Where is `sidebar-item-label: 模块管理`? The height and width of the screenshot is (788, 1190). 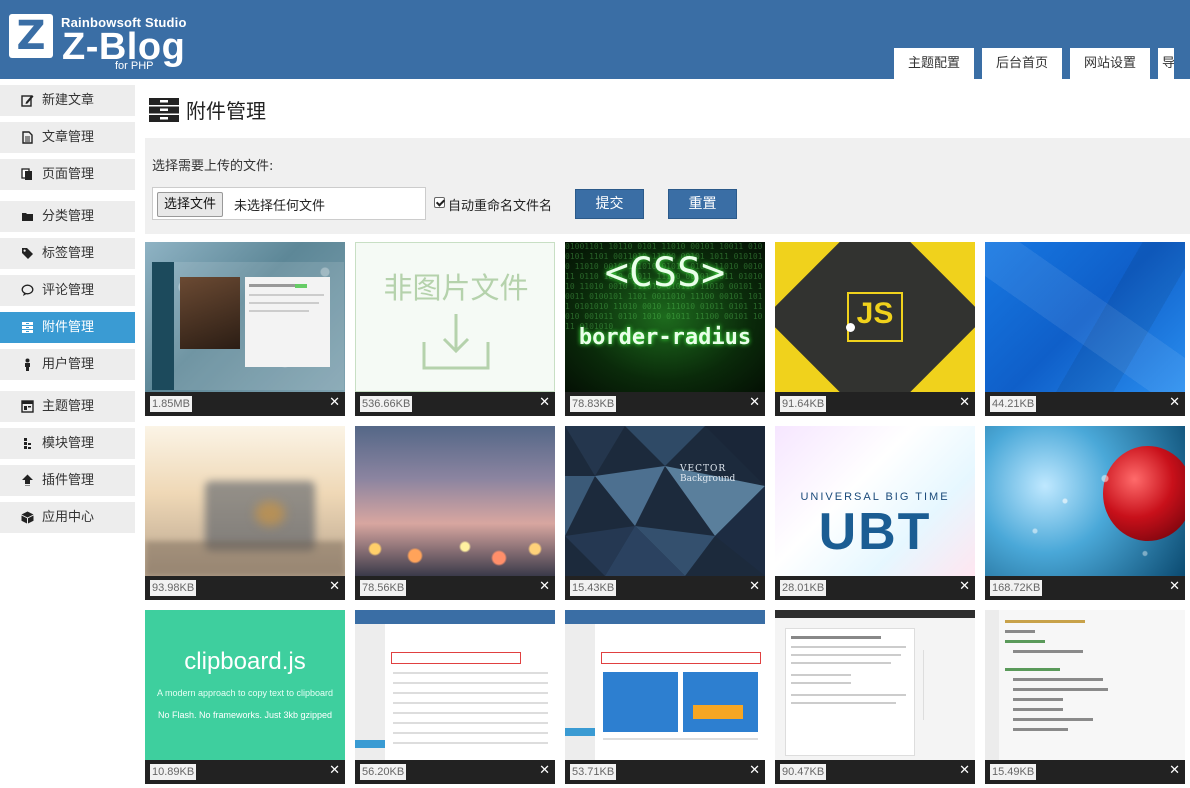
sidebar-item-label: 模块管理 is located at coordinates (68, 443).